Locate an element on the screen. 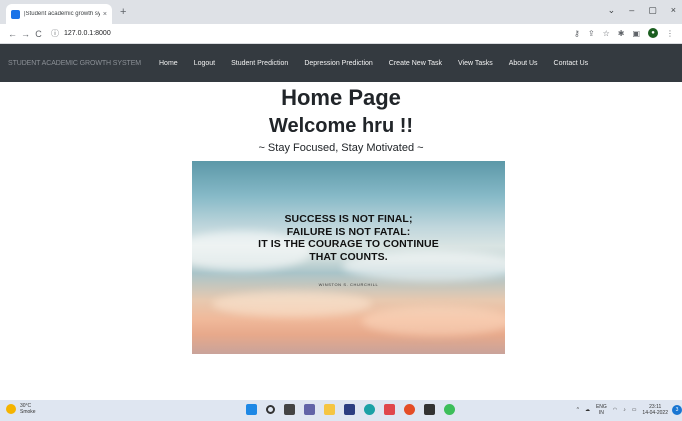  nav-link-home: Home is located at coordinates (168, 63).